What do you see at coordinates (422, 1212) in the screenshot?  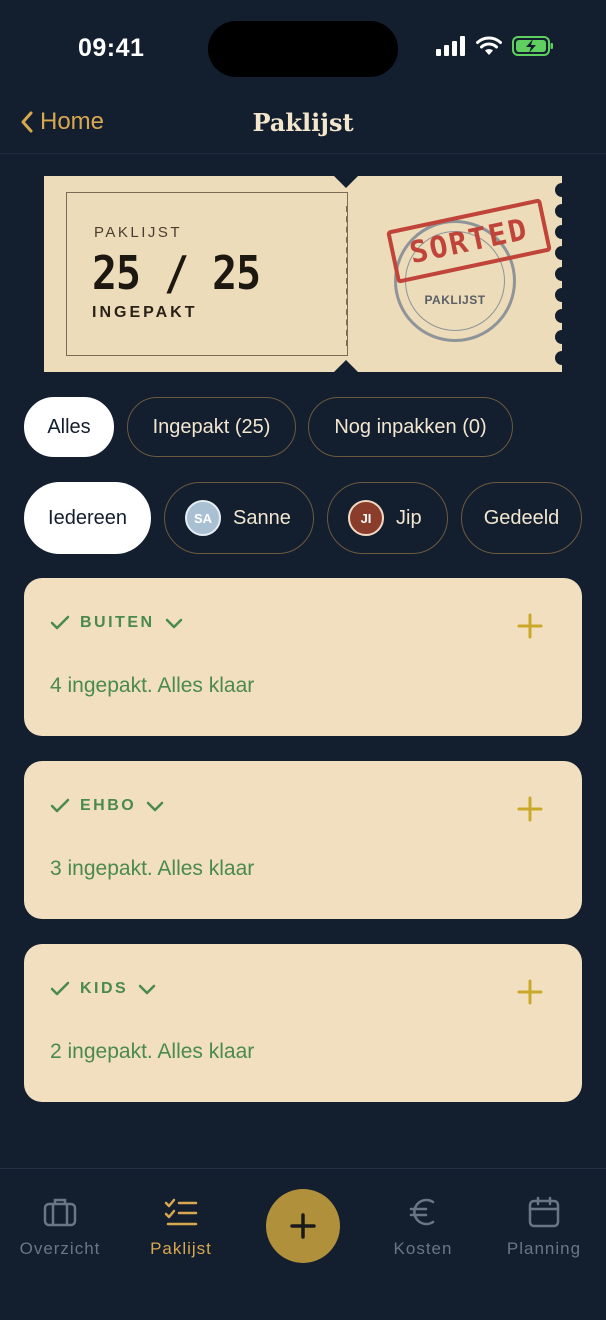 I see `euro-icon` at bounding box center [422, 1212].